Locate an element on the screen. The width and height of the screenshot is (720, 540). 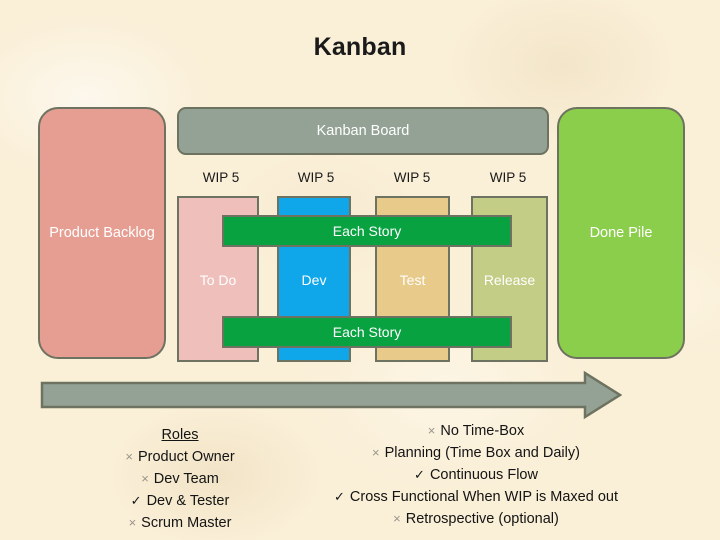
practices-item-2-label: Continuous Flow is located at coordinates (483, 475).